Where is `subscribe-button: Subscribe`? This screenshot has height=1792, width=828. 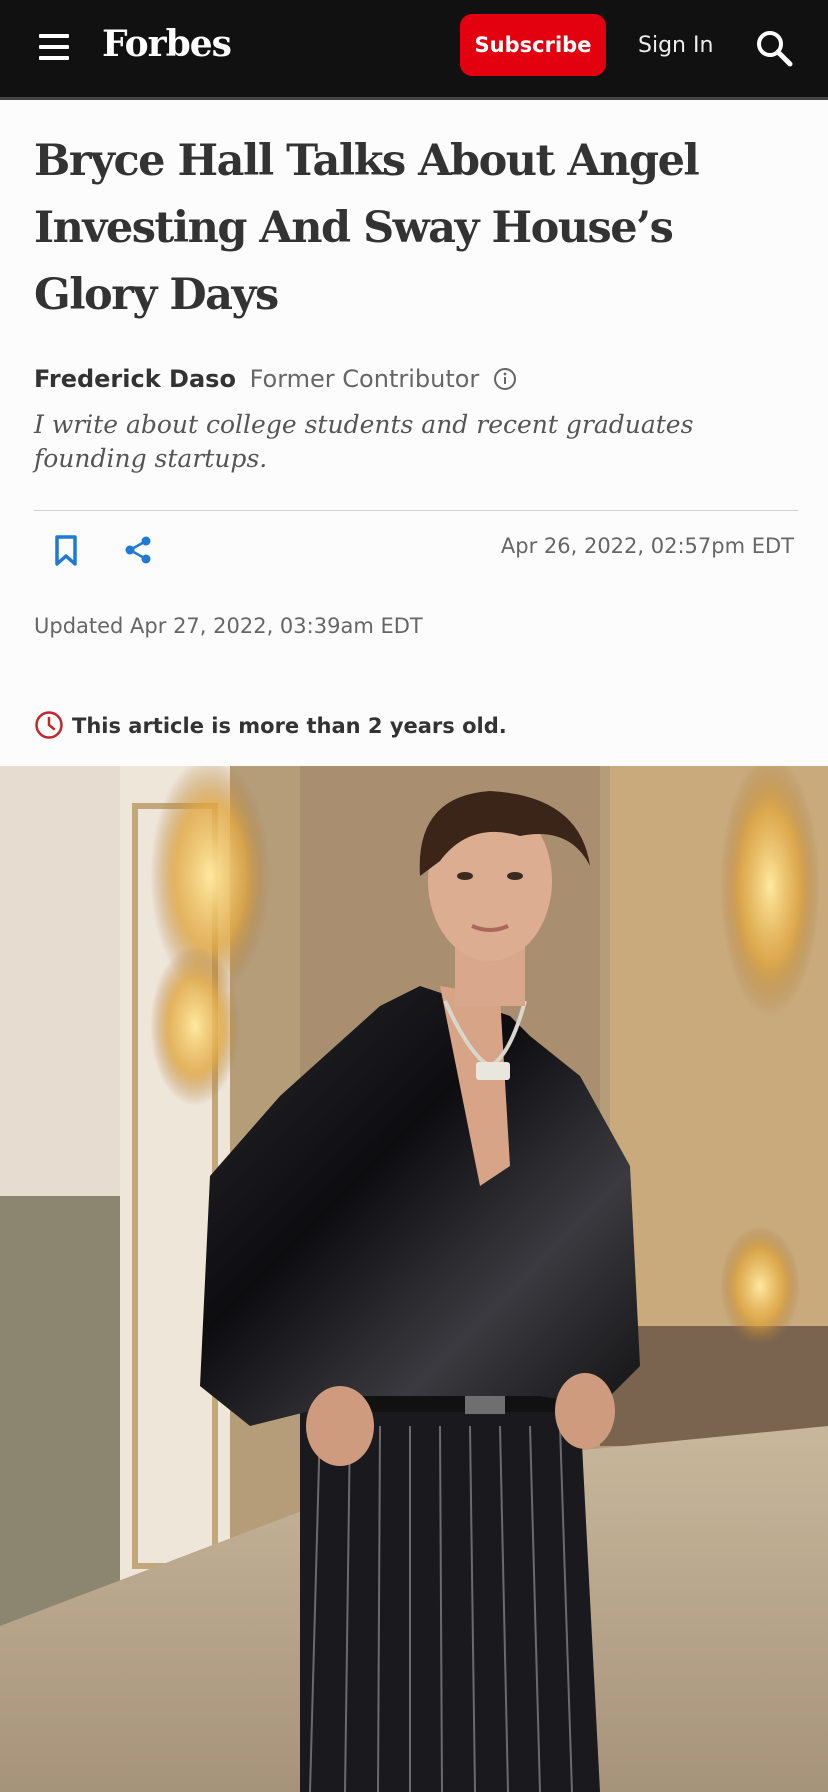 subscribe-button: Subscribe is located at coordinates (533, 45).